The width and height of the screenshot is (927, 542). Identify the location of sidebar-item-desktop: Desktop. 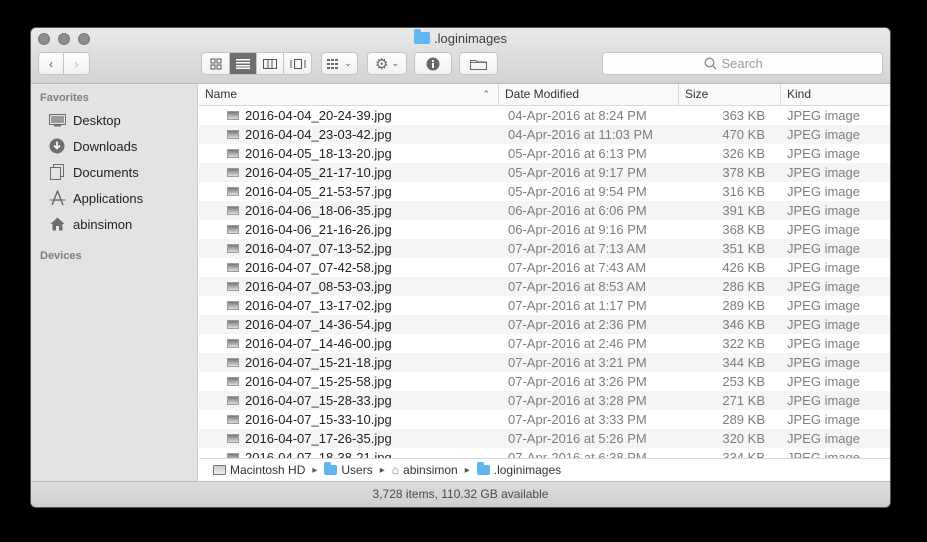
(84, 120).